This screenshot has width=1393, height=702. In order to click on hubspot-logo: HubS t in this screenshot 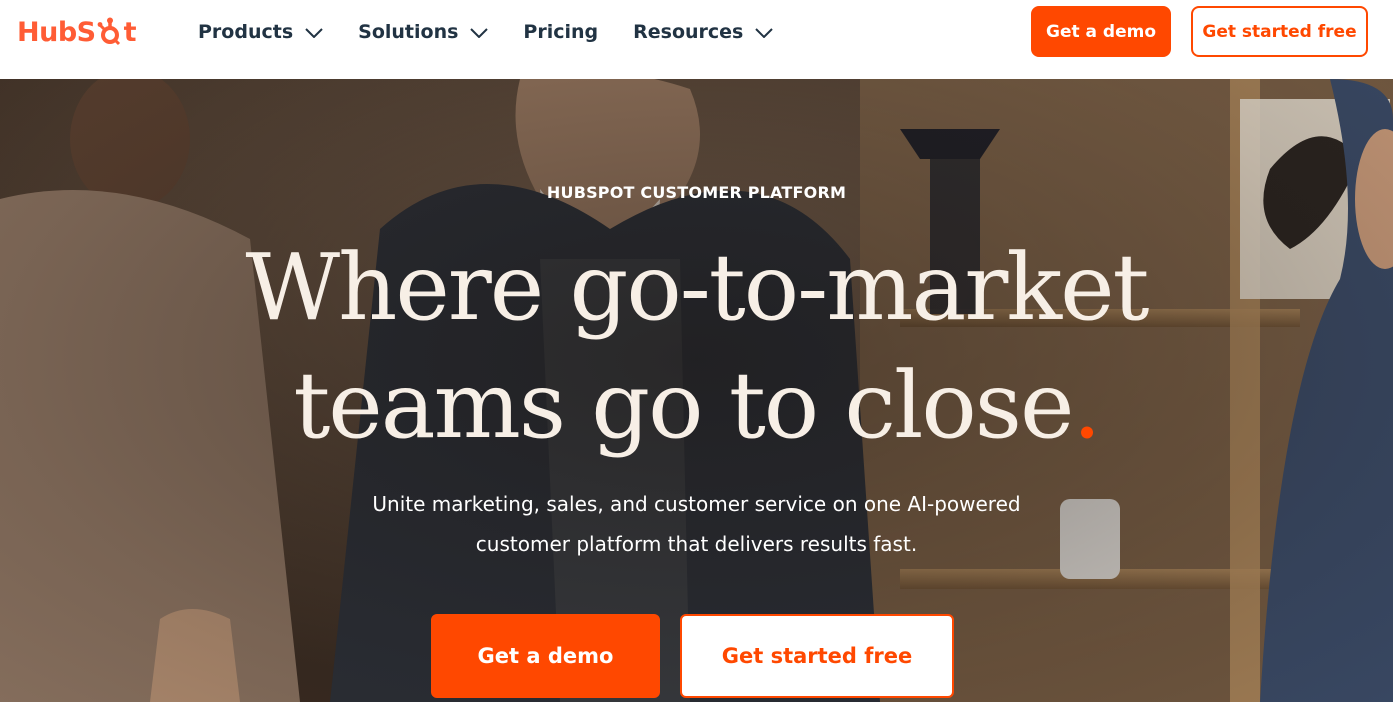, I will do `click(77, 32)`.